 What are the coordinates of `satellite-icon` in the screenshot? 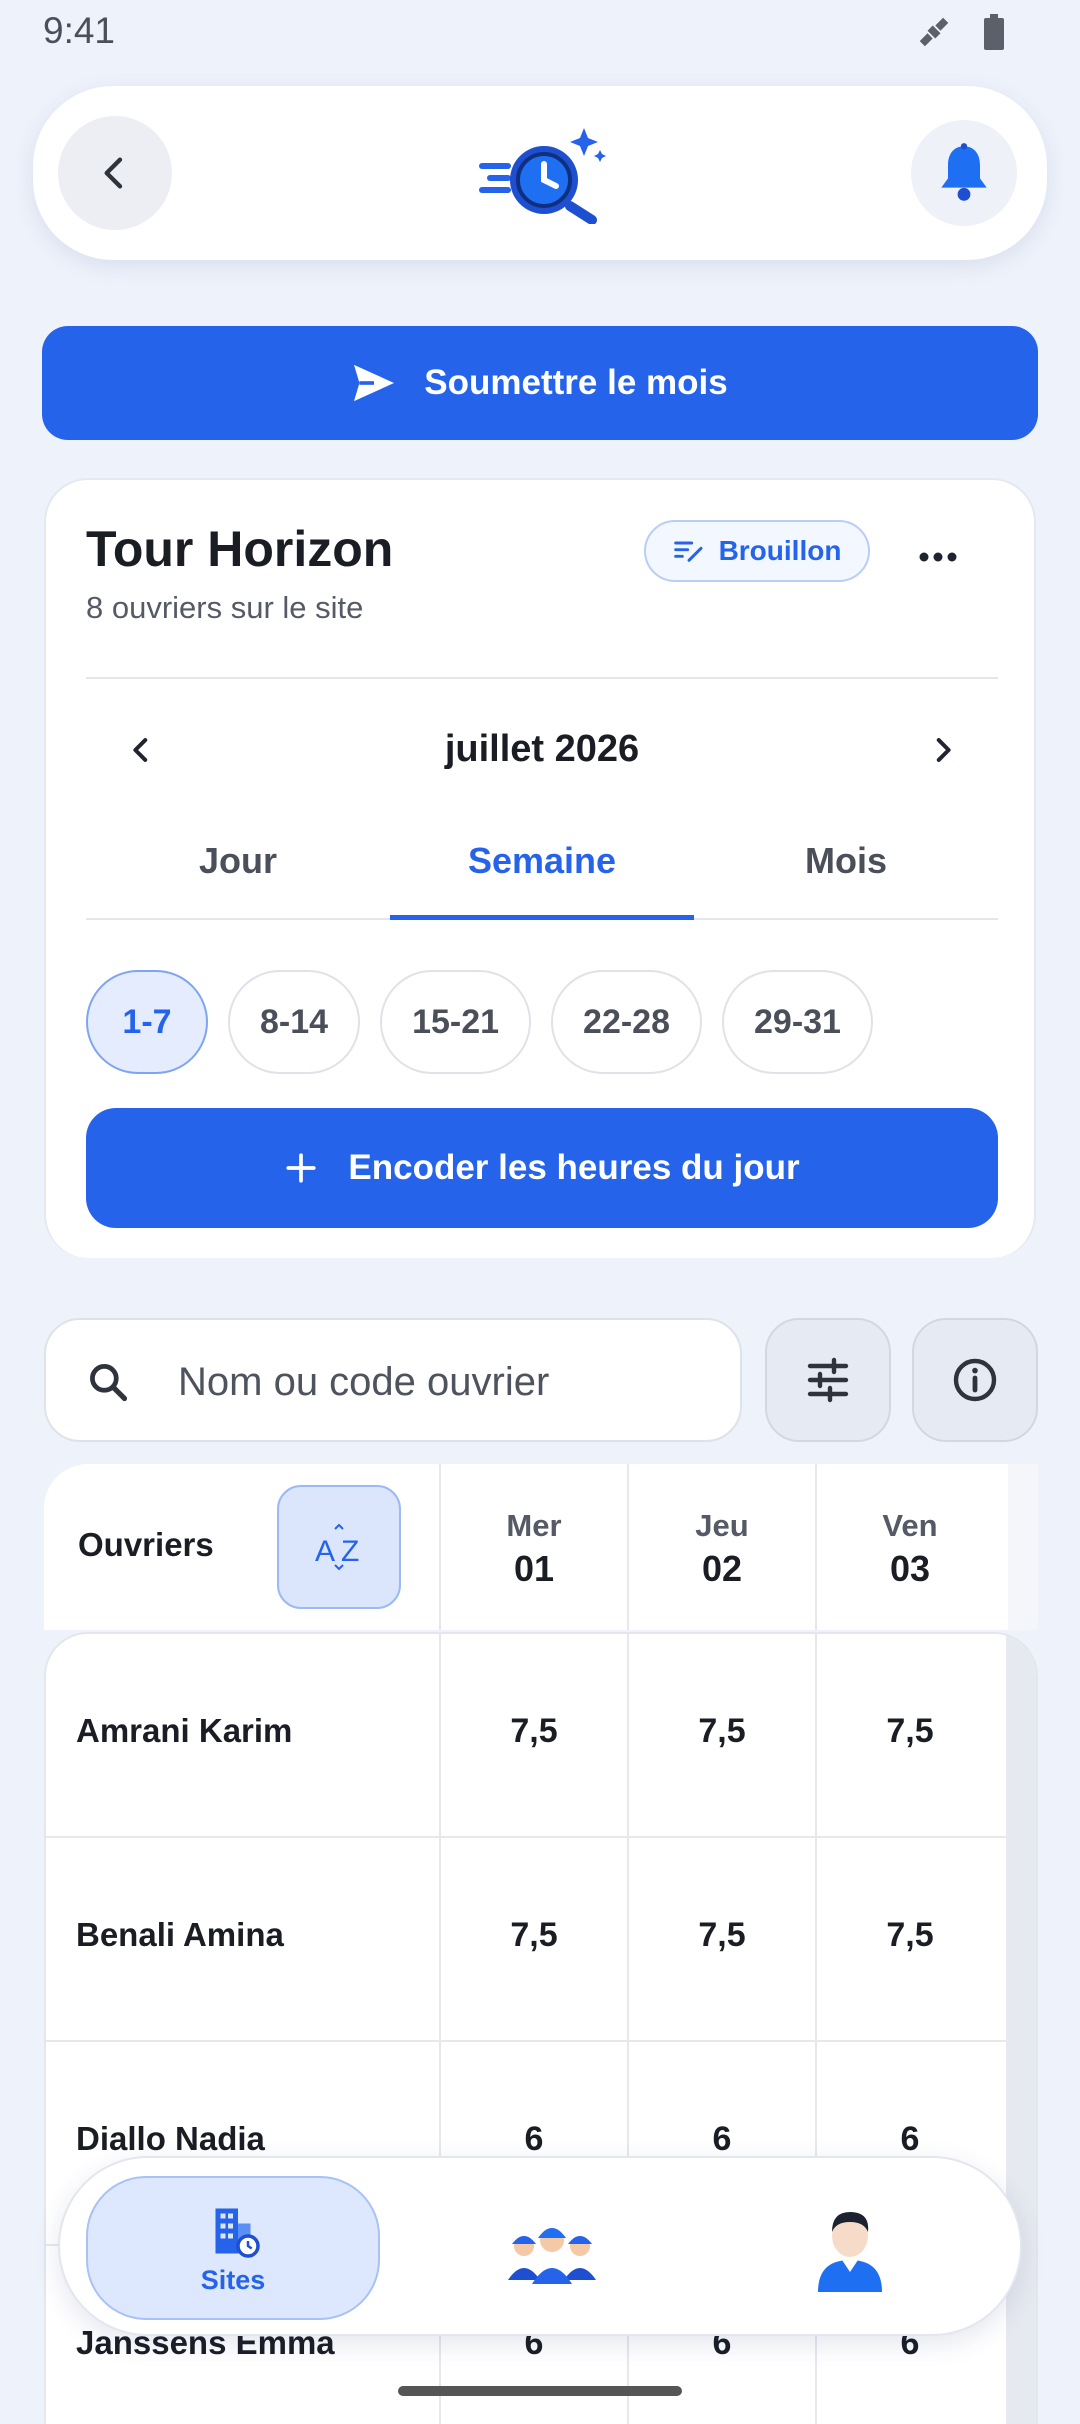 It's located at (934, 32).